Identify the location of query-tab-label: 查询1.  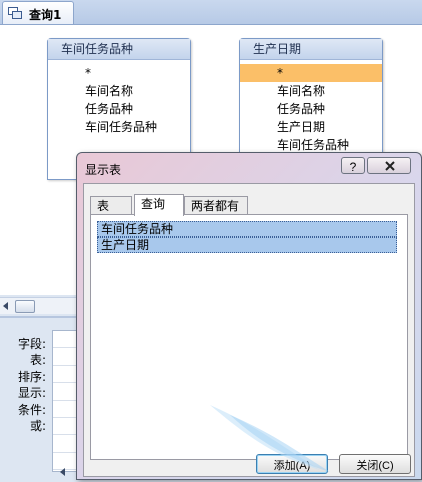
(45, 15).